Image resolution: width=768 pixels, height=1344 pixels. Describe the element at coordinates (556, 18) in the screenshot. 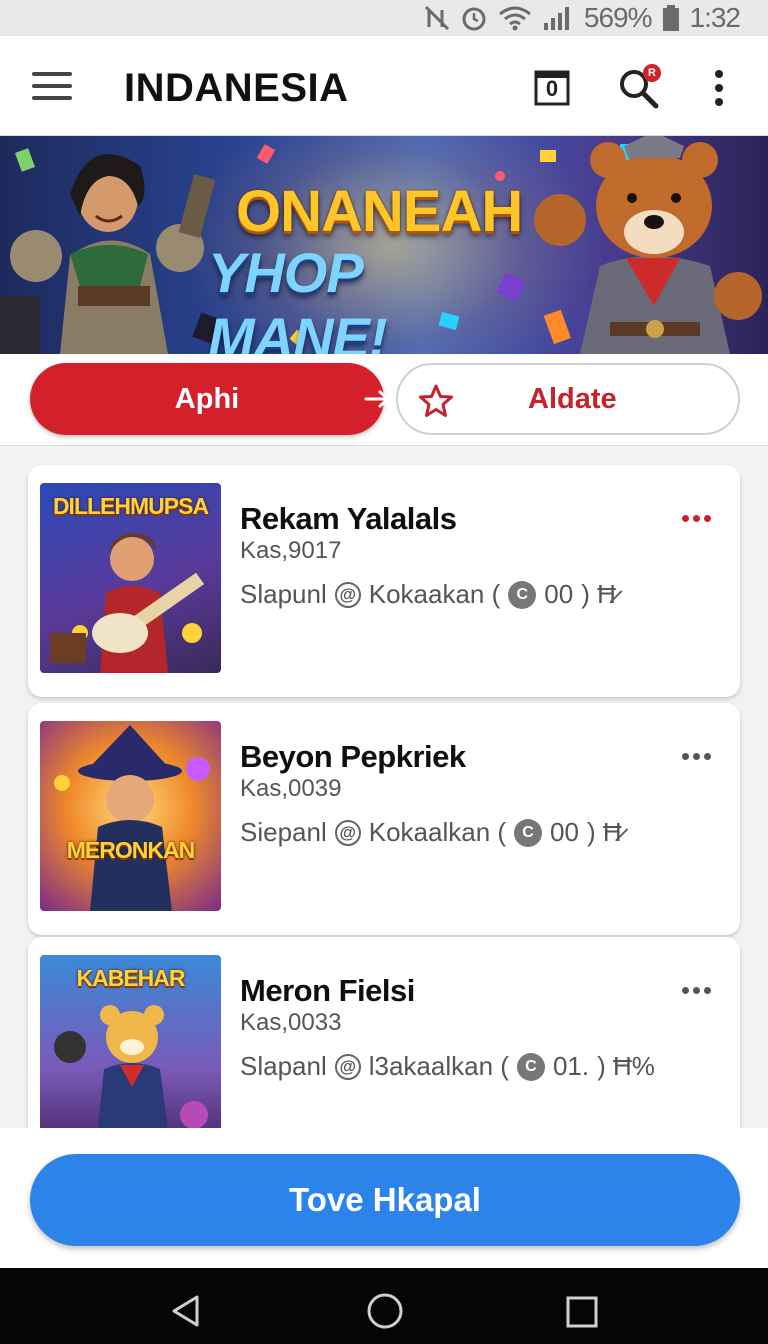

I see `signal-icon` at that location.